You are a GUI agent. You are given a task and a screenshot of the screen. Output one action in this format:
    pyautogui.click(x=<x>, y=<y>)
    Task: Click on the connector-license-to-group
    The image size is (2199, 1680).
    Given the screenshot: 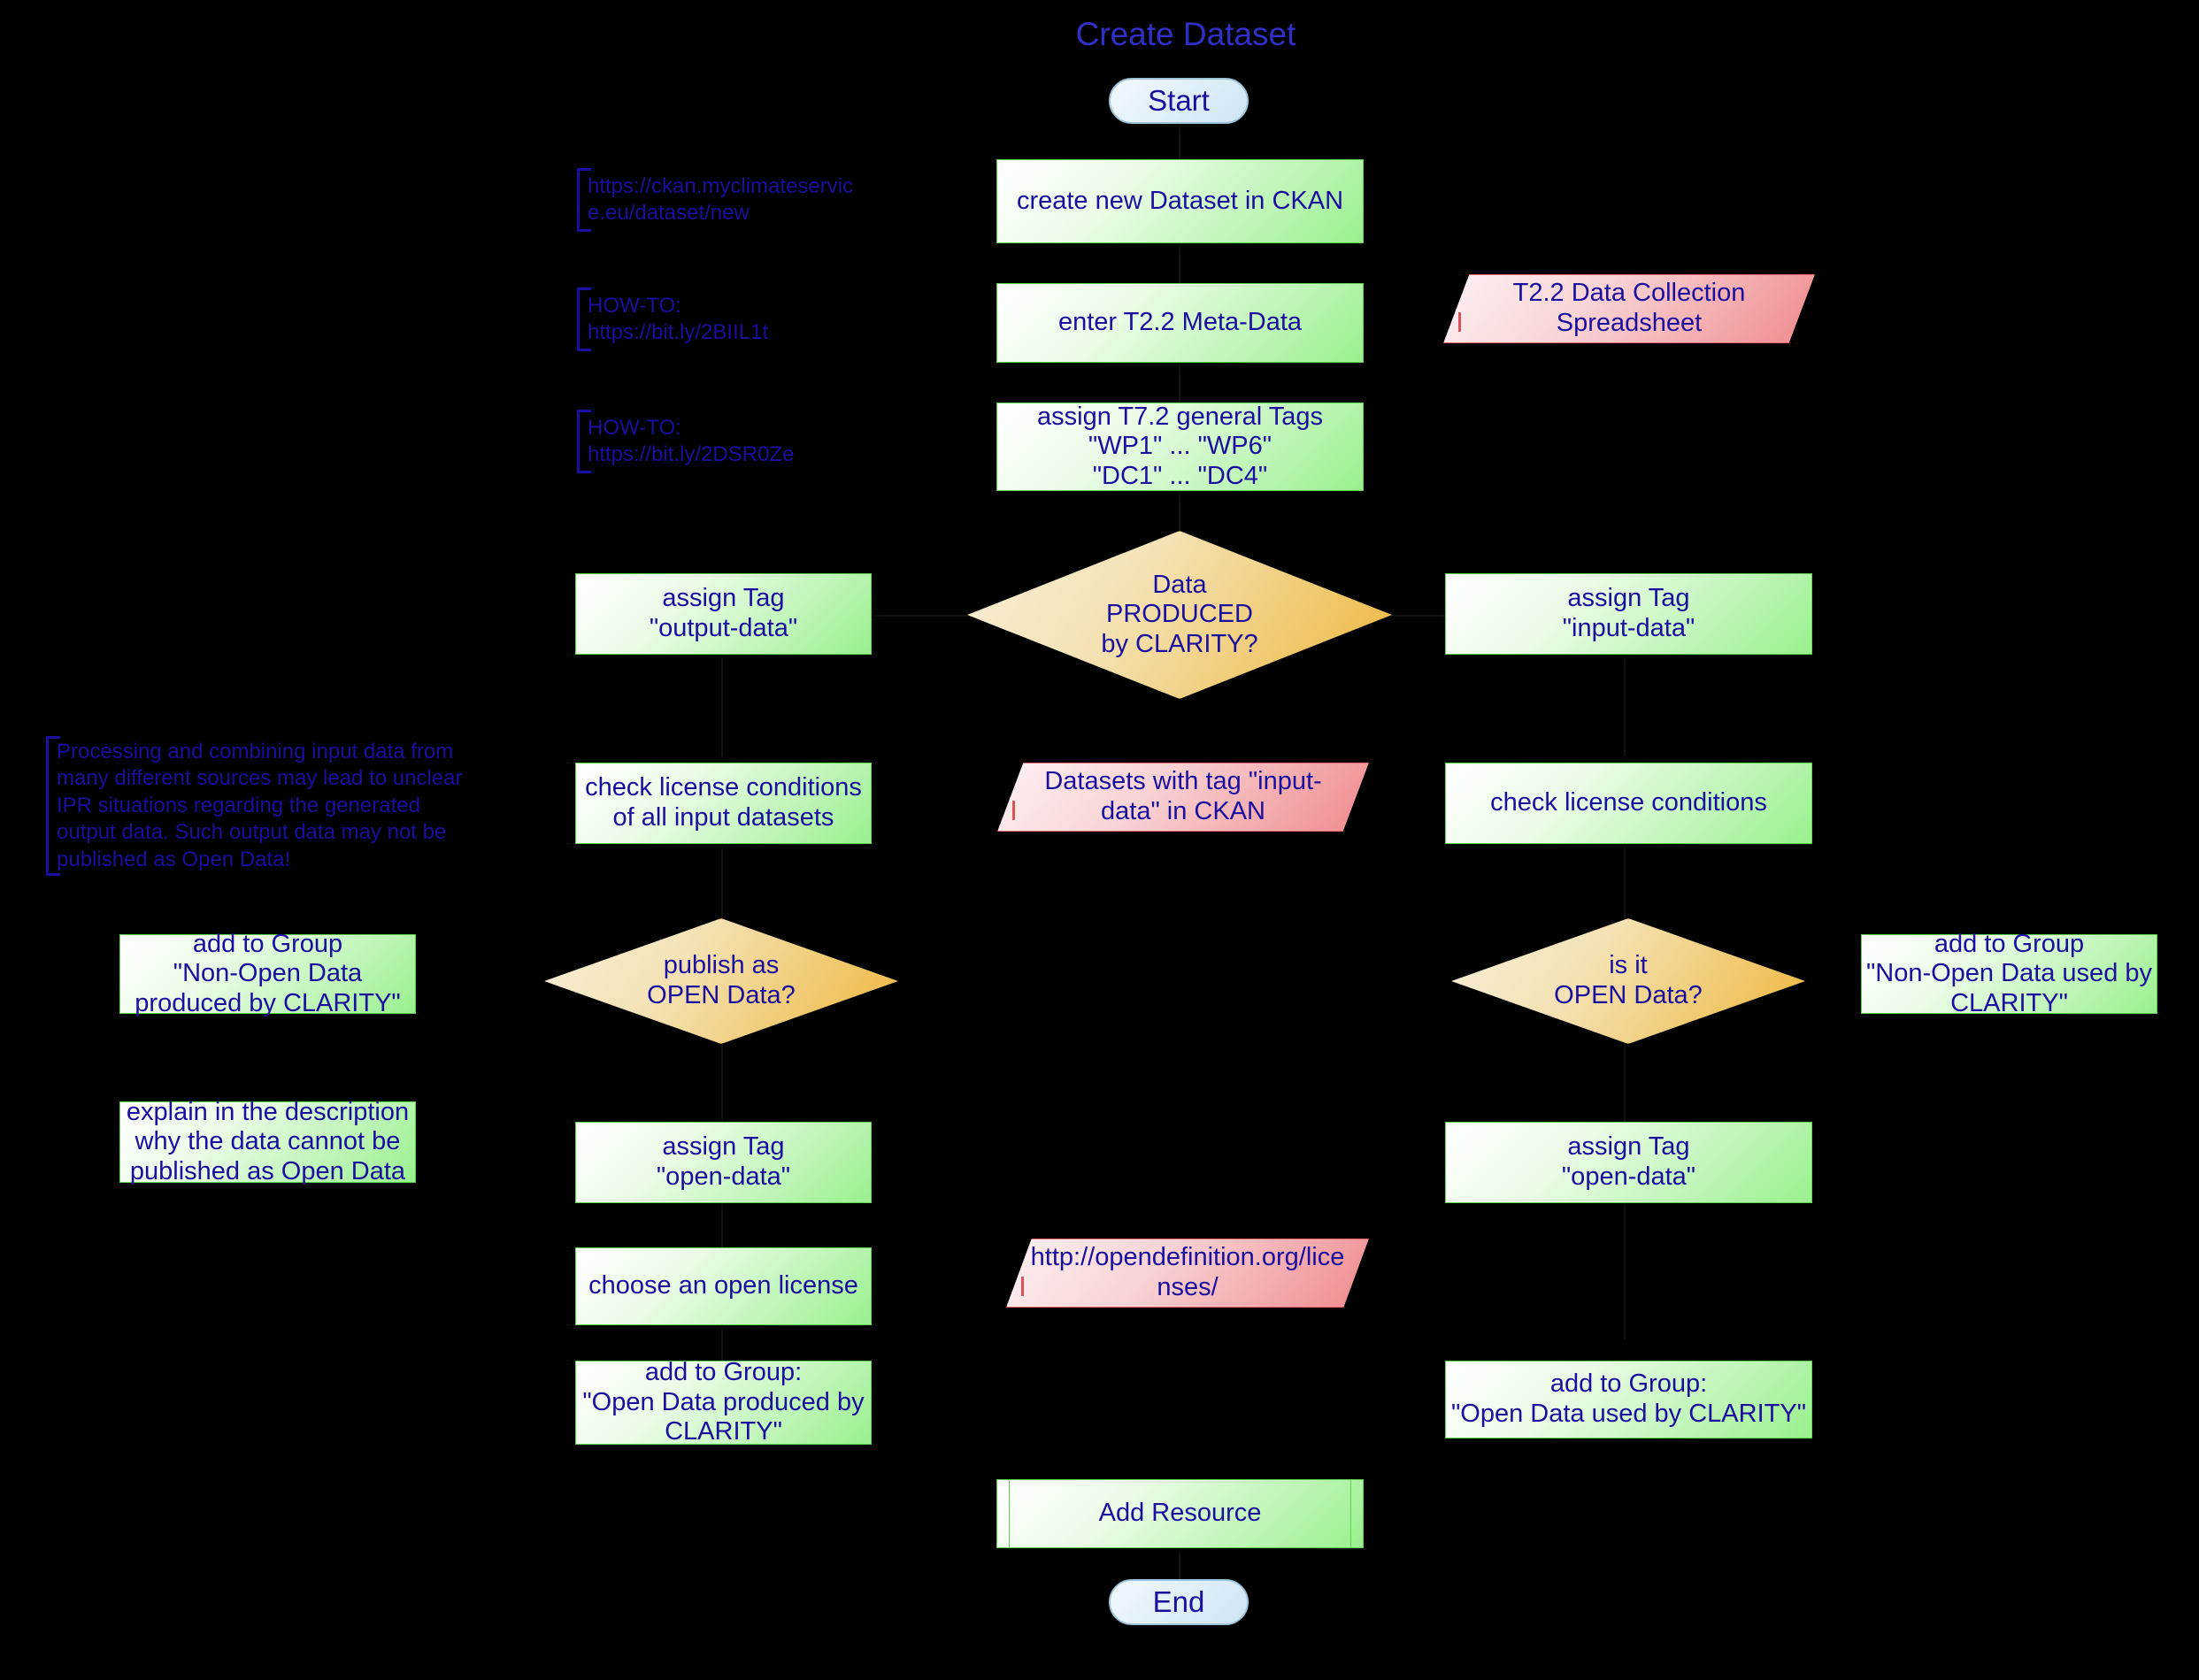 What is the action you would take?
    pyautogui.click(x=722, y=1342)
    